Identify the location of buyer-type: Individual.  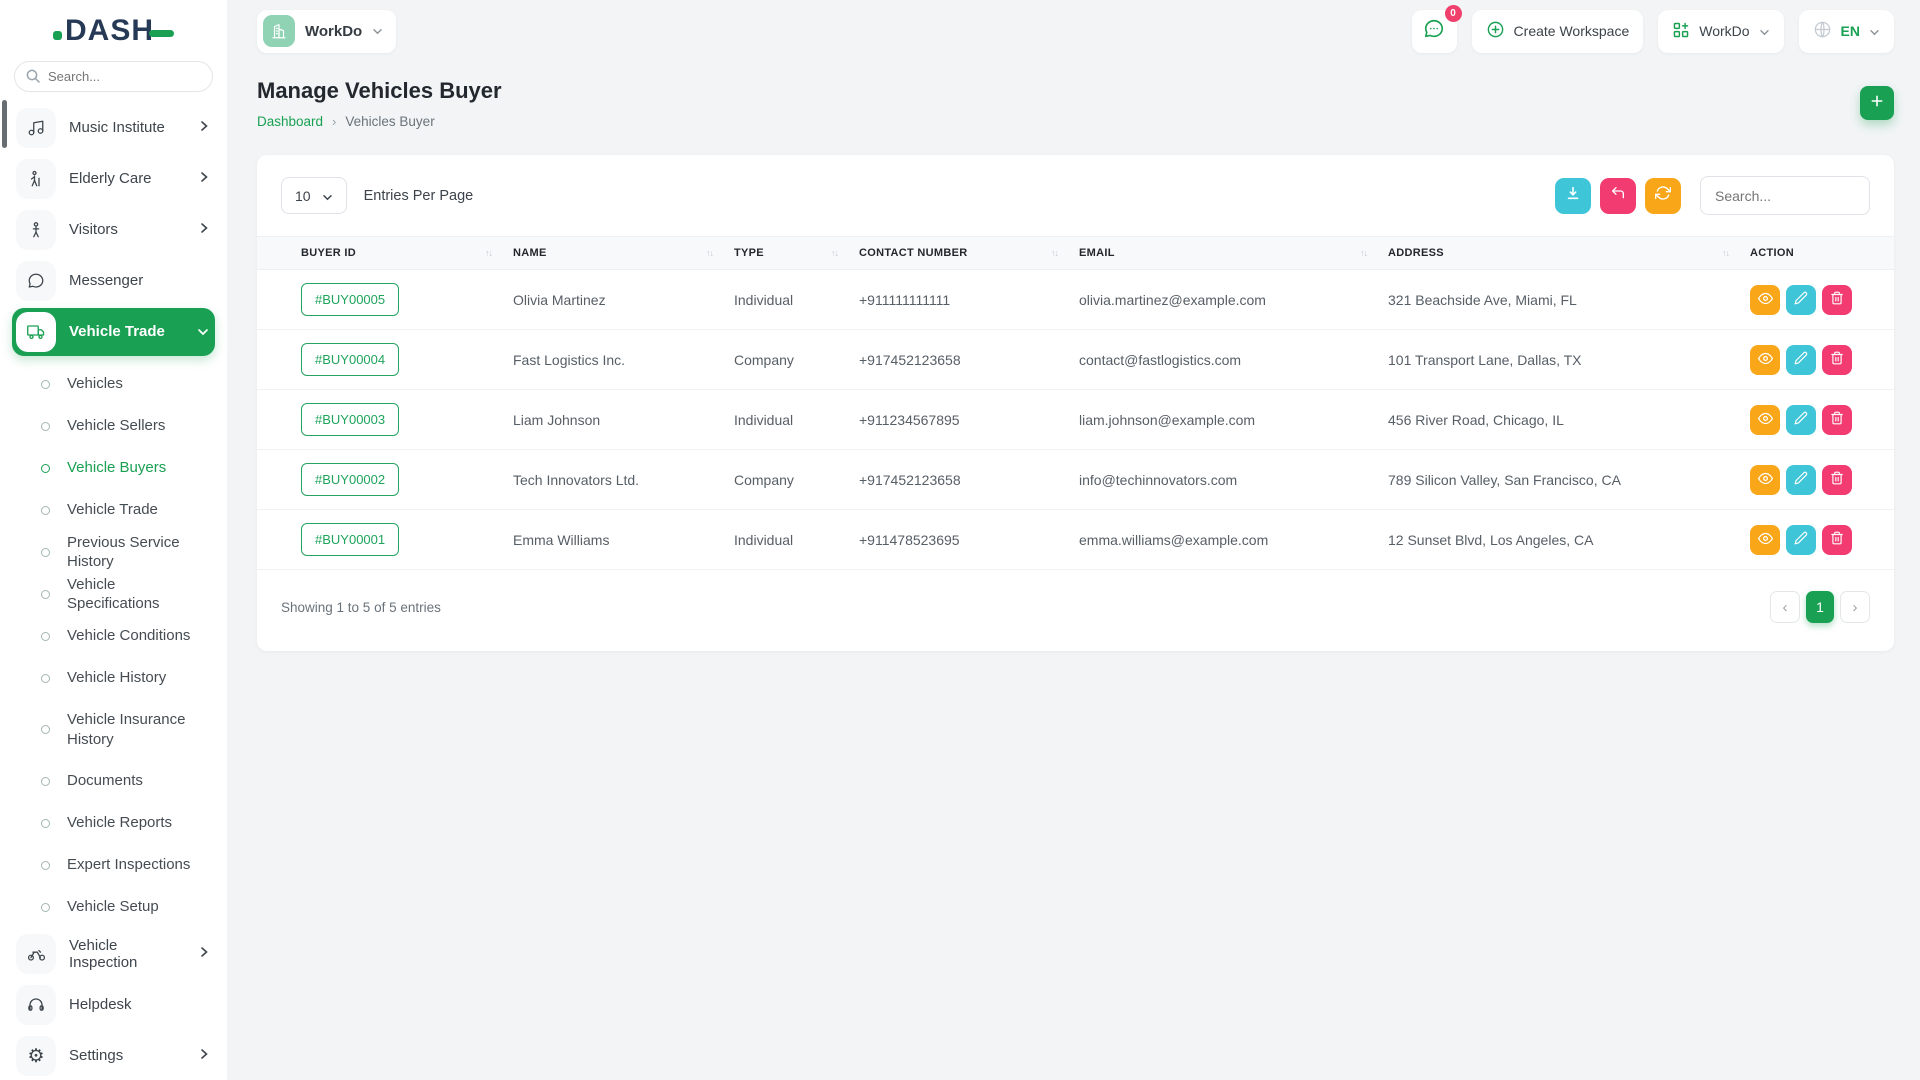
(795, 539).